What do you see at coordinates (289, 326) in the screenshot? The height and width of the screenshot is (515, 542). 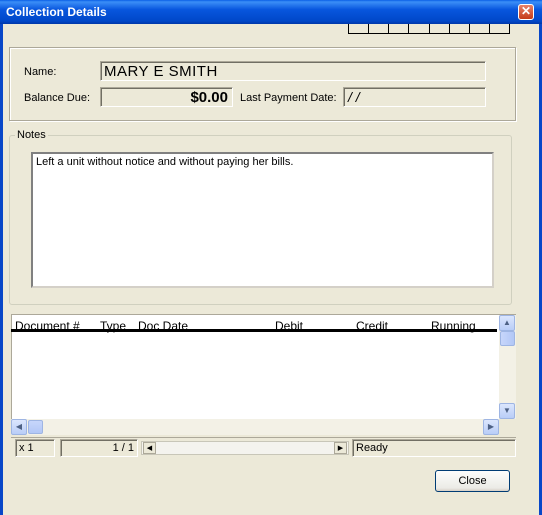 I see `col-debit: Debit` at bounding box center [289, 326].